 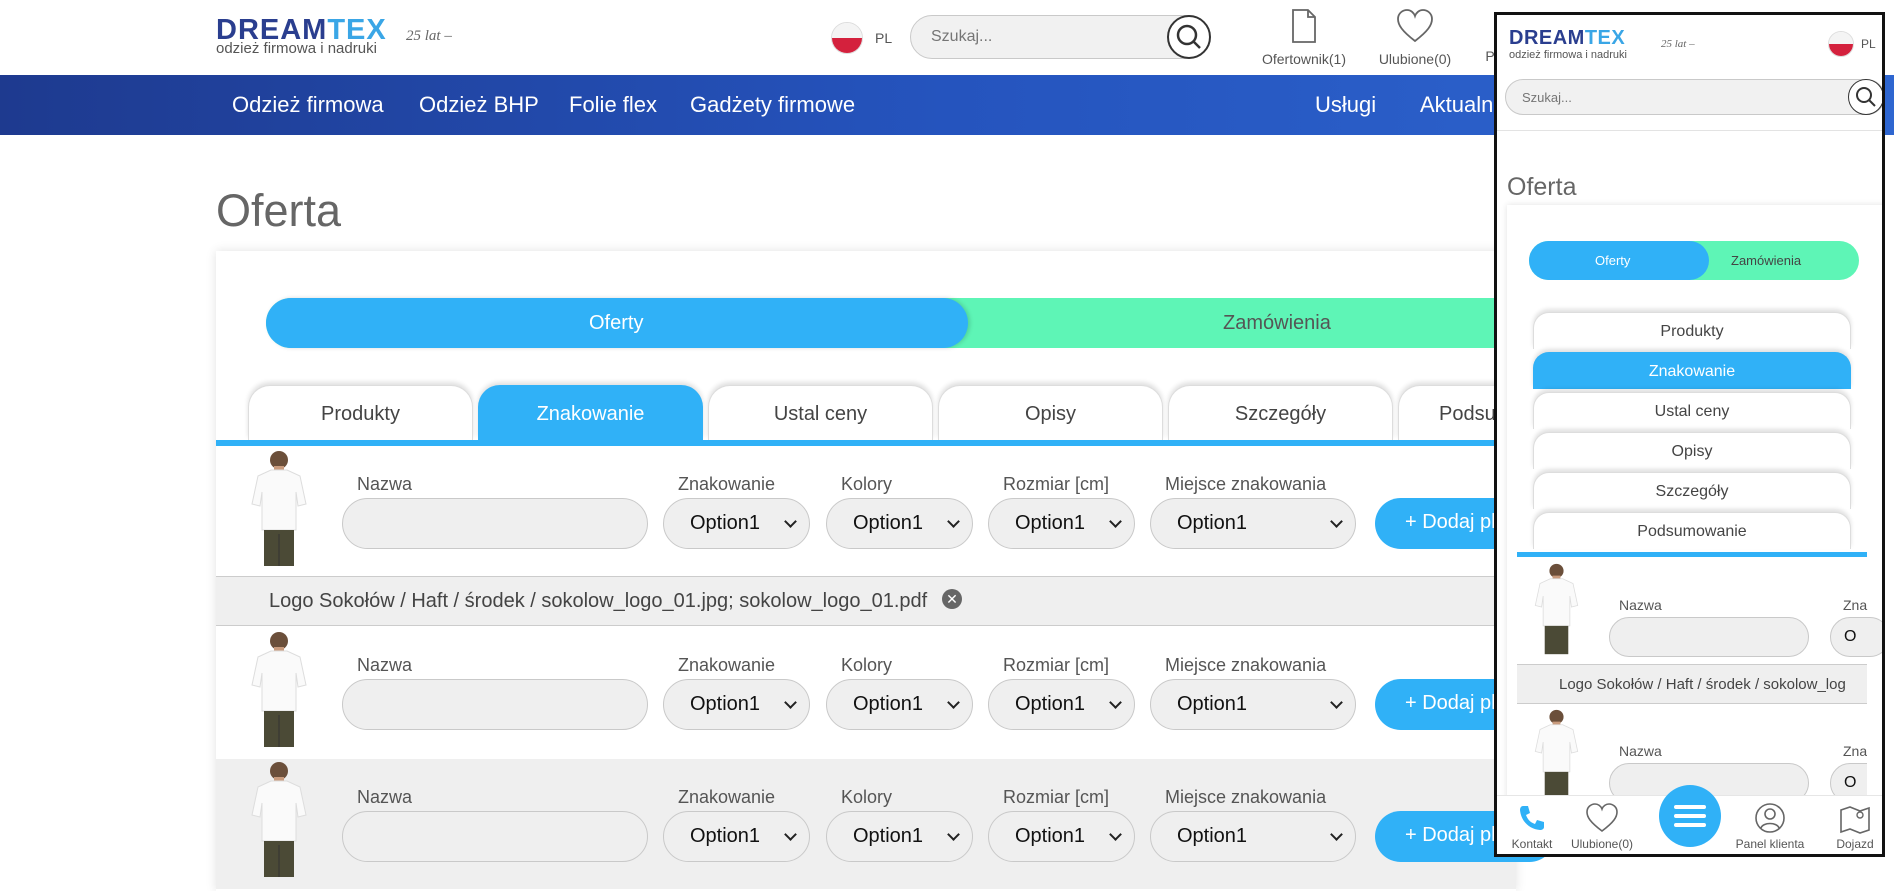 What do you see at coordinates (1060, 37) in the screenshot?
I see `search-input` at bounding box center [1060, 37].